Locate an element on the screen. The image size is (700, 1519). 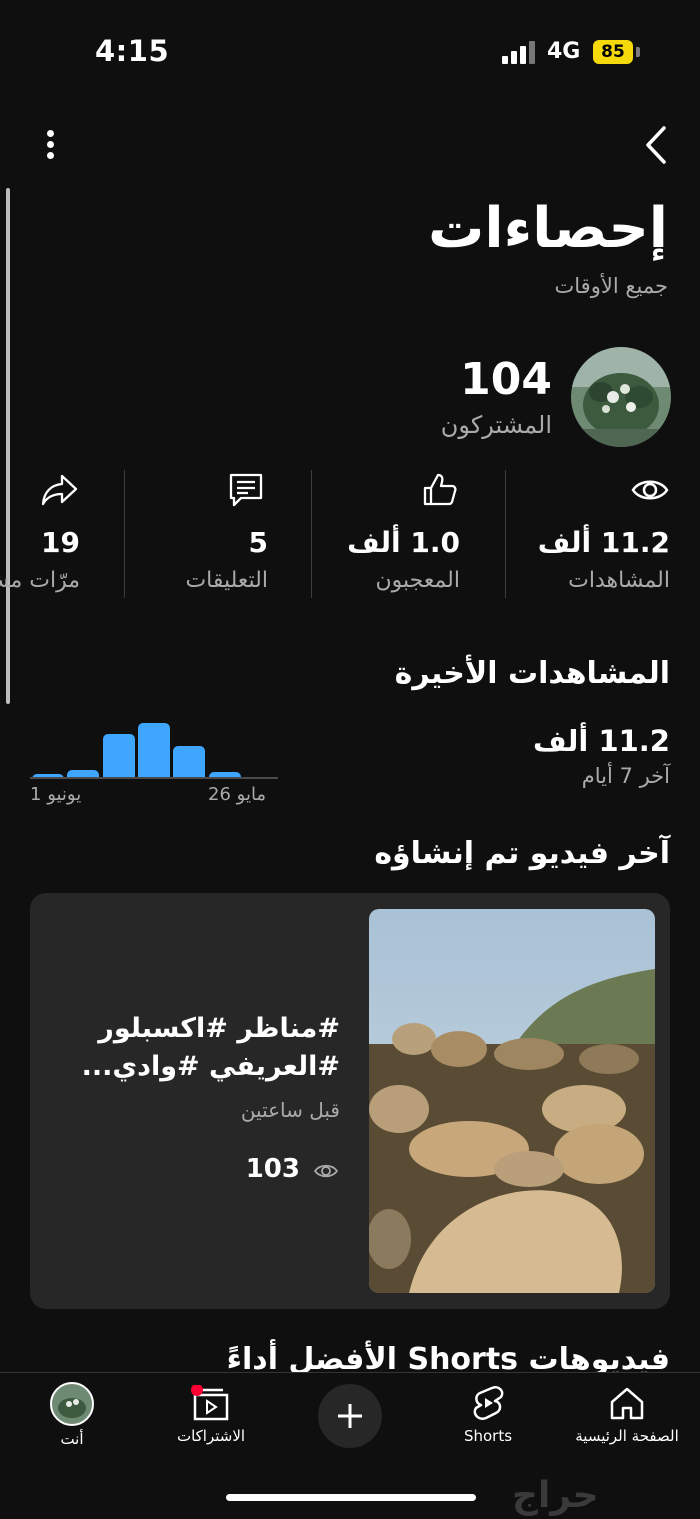
nav-subscriptions-label: الاشتراكات is located at coordinates (211, 1436).